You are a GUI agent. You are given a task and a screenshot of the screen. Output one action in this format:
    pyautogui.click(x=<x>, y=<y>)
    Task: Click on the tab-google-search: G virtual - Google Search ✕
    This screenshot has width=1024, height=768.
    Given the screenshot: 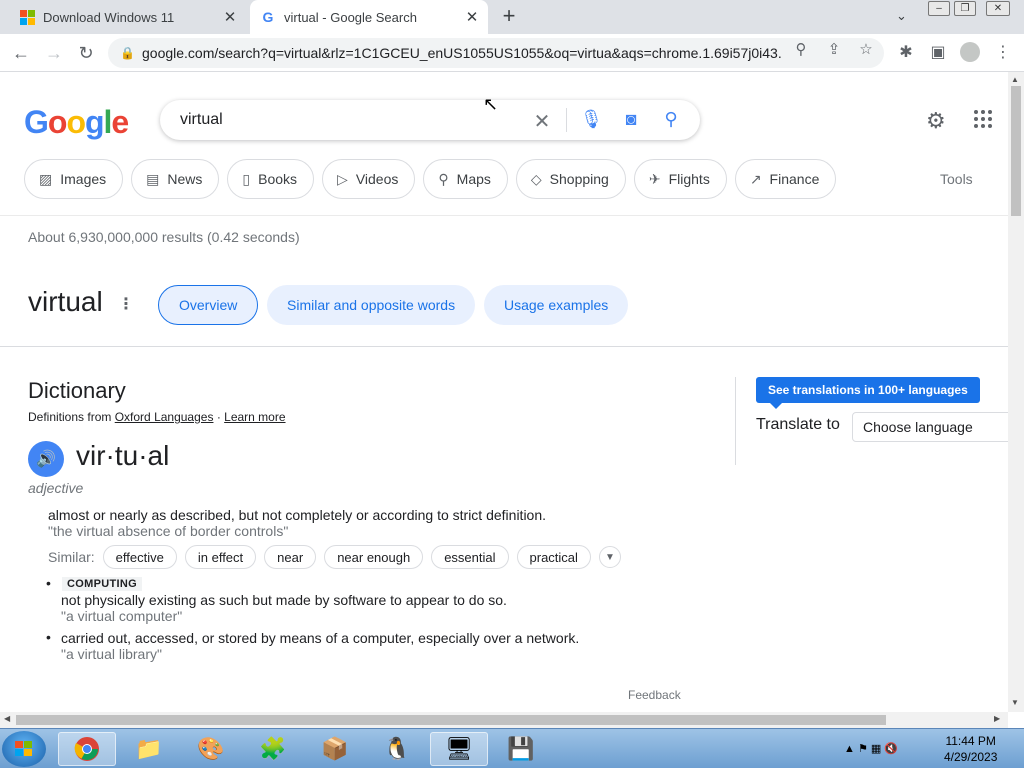 What is the action you would take?
    pyautogui.click(x=369, y=17)
    